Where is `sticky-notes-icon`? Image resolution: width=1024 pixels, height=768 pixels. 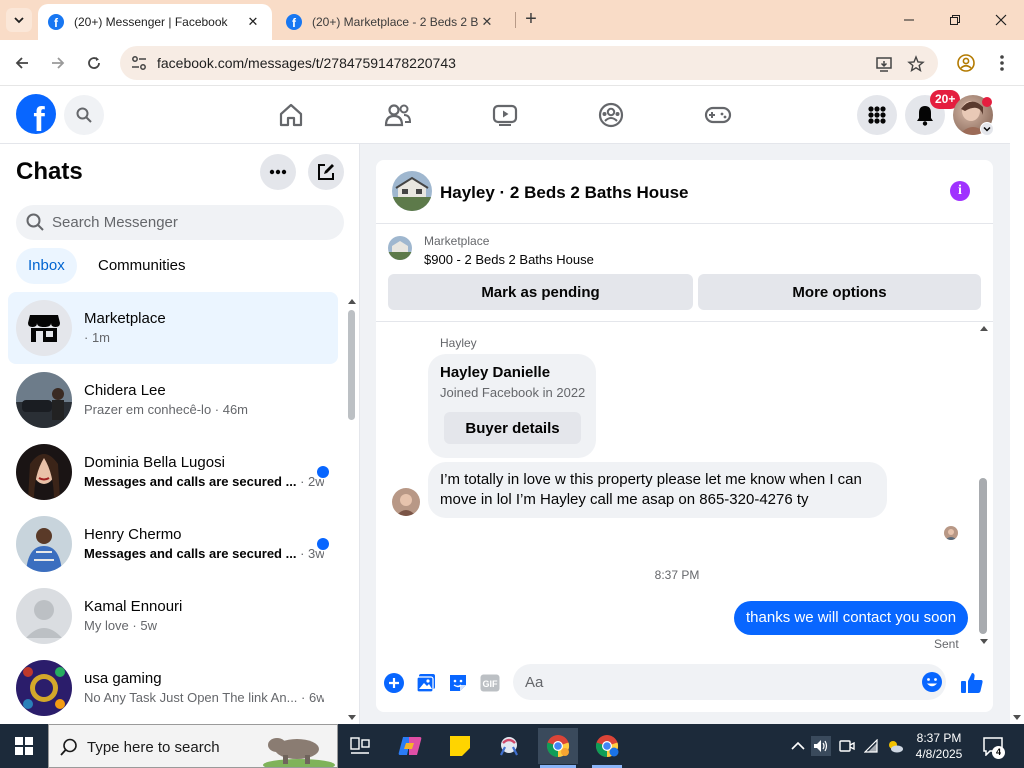
sticky-notes-icon is located at coordinates (460, 746).